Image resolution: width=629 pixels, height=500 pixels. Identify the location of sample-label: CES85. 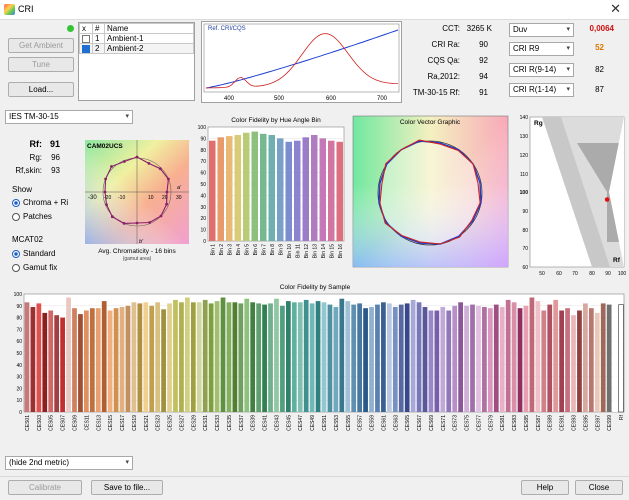
(527, 423).